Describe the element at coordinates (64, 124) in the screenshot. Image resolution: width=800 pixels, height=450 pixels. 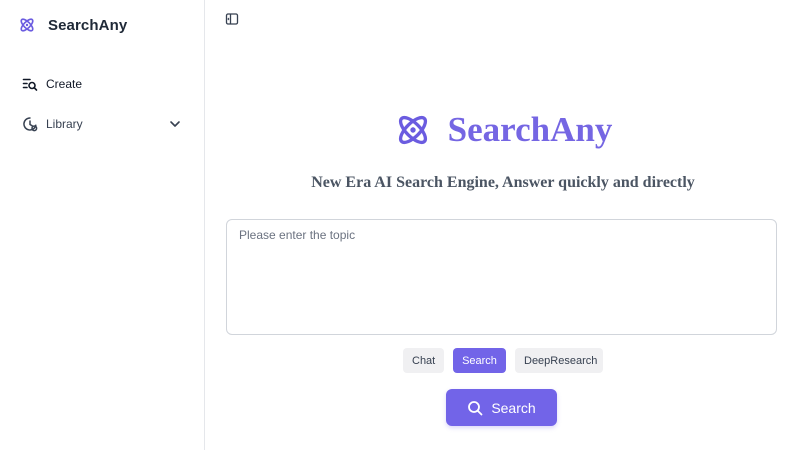
I see `sidebar-item-label: Library` at that location.